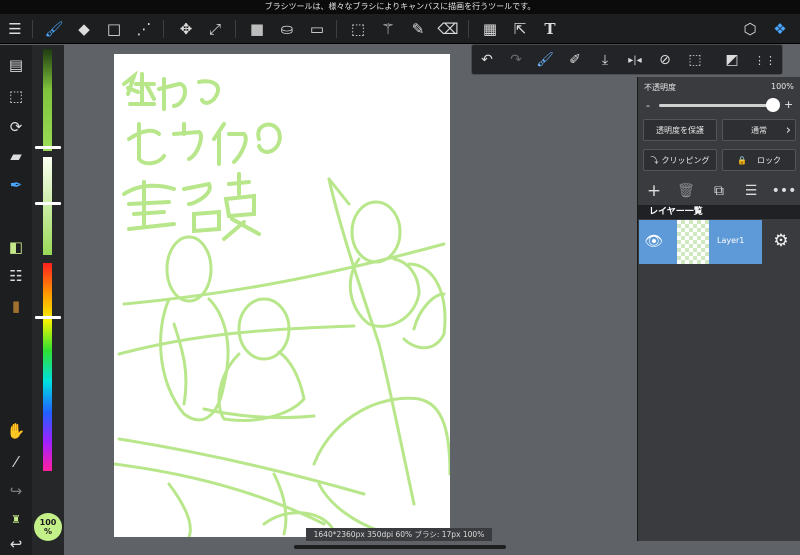  What do you see at coordinates (765, 60) in the screenshot?
I see `grid-icon: ⋮⋮` at bounding box center [765, 60].